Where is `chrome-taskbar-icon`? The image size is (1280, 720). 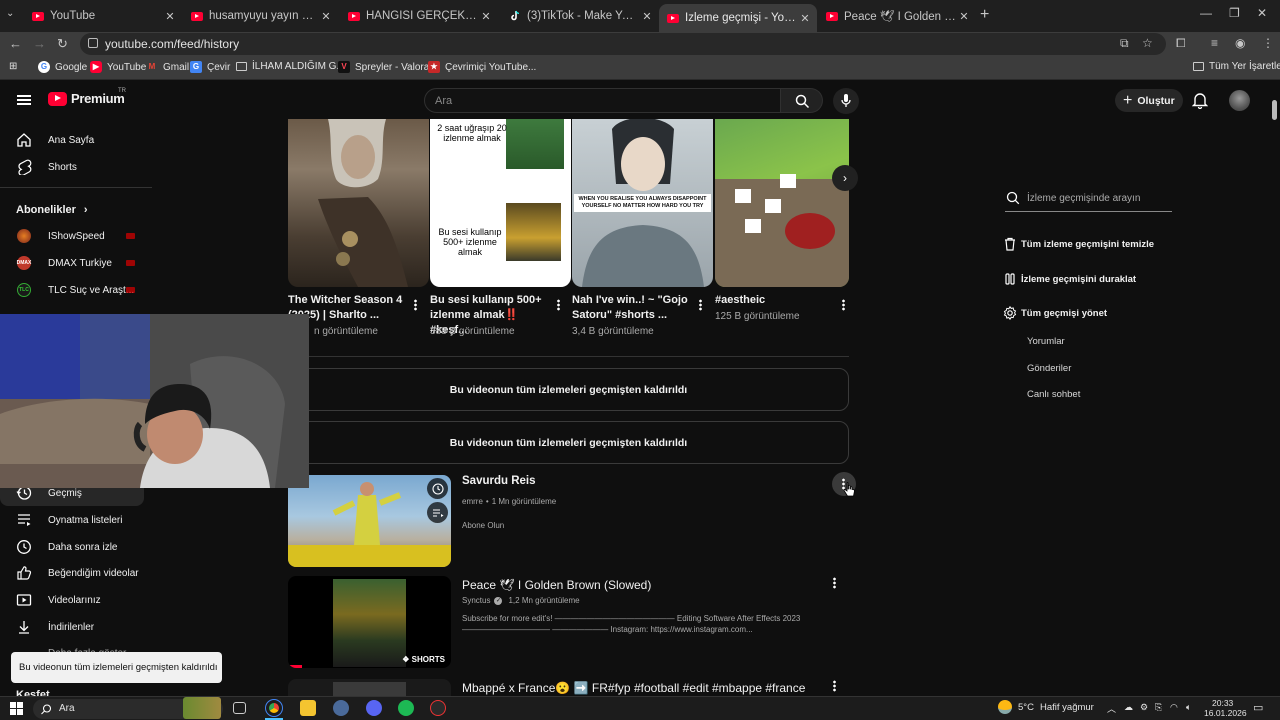 chrome-taskbar-icon is located at coordinates (274, 708).